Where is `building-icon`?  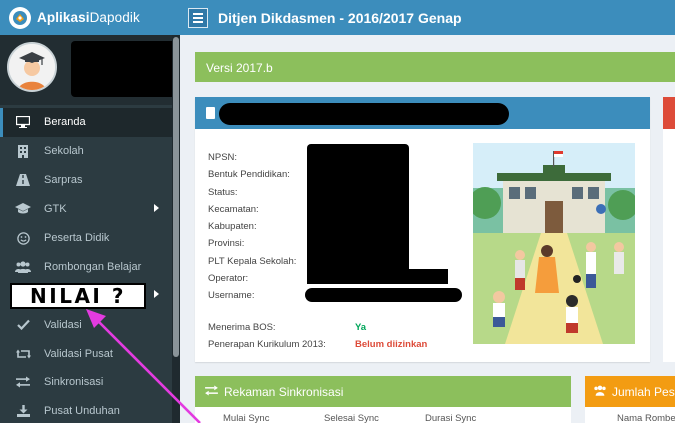
building-icon is located at coordinates (23, 151).